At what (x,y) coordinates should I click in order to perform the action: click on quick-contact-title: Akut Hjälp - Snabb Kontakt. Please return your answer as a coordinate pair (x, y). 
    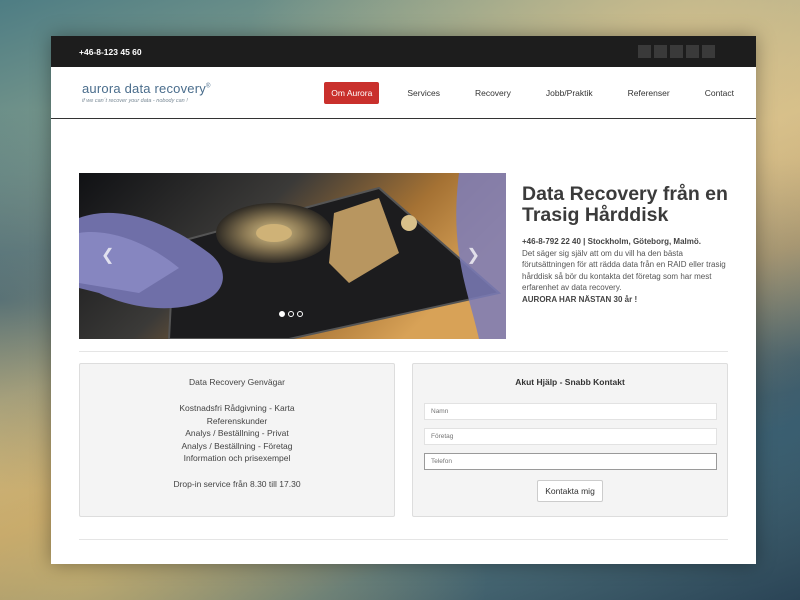
    Looking at the image, I should click on (570, 382).